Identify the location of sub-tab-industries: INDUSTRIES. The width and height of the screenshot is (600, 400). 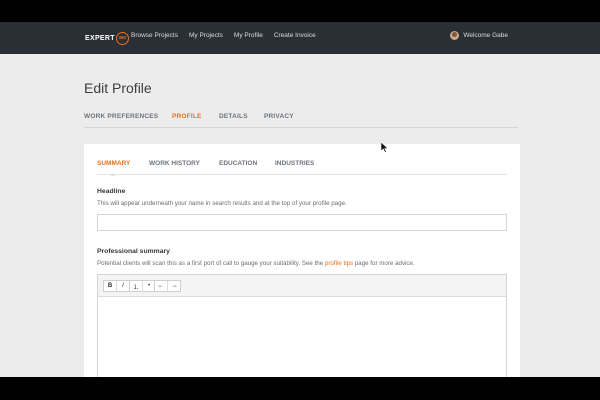
(294, 163).